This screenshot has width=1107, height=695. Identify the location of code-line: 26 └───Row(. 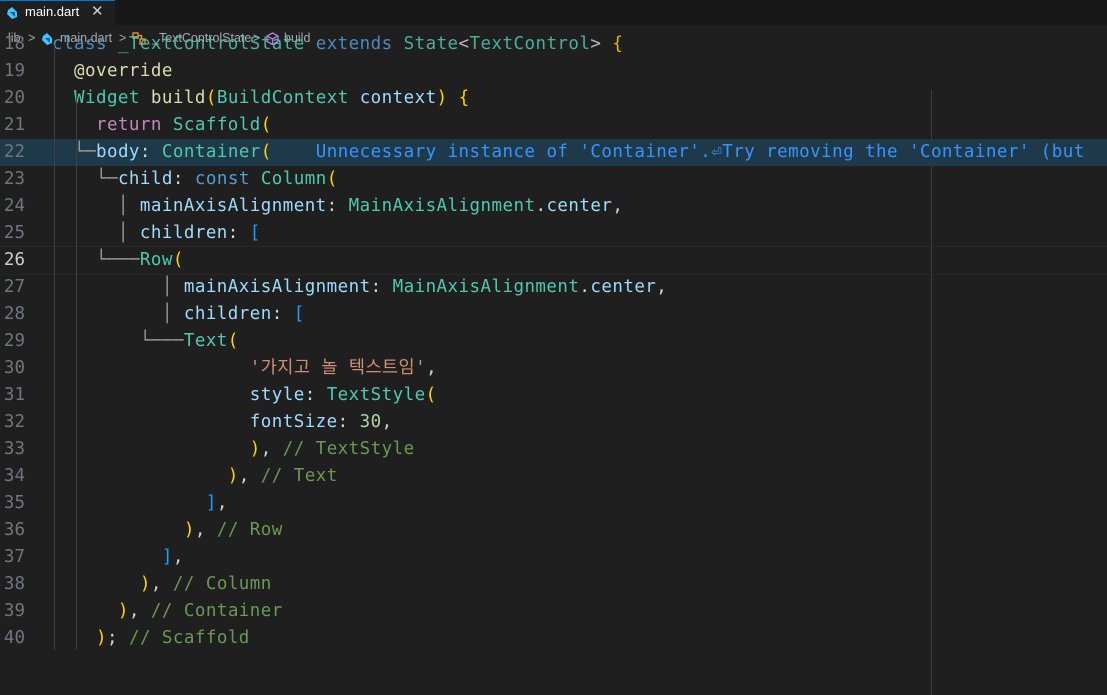
(553, 260).